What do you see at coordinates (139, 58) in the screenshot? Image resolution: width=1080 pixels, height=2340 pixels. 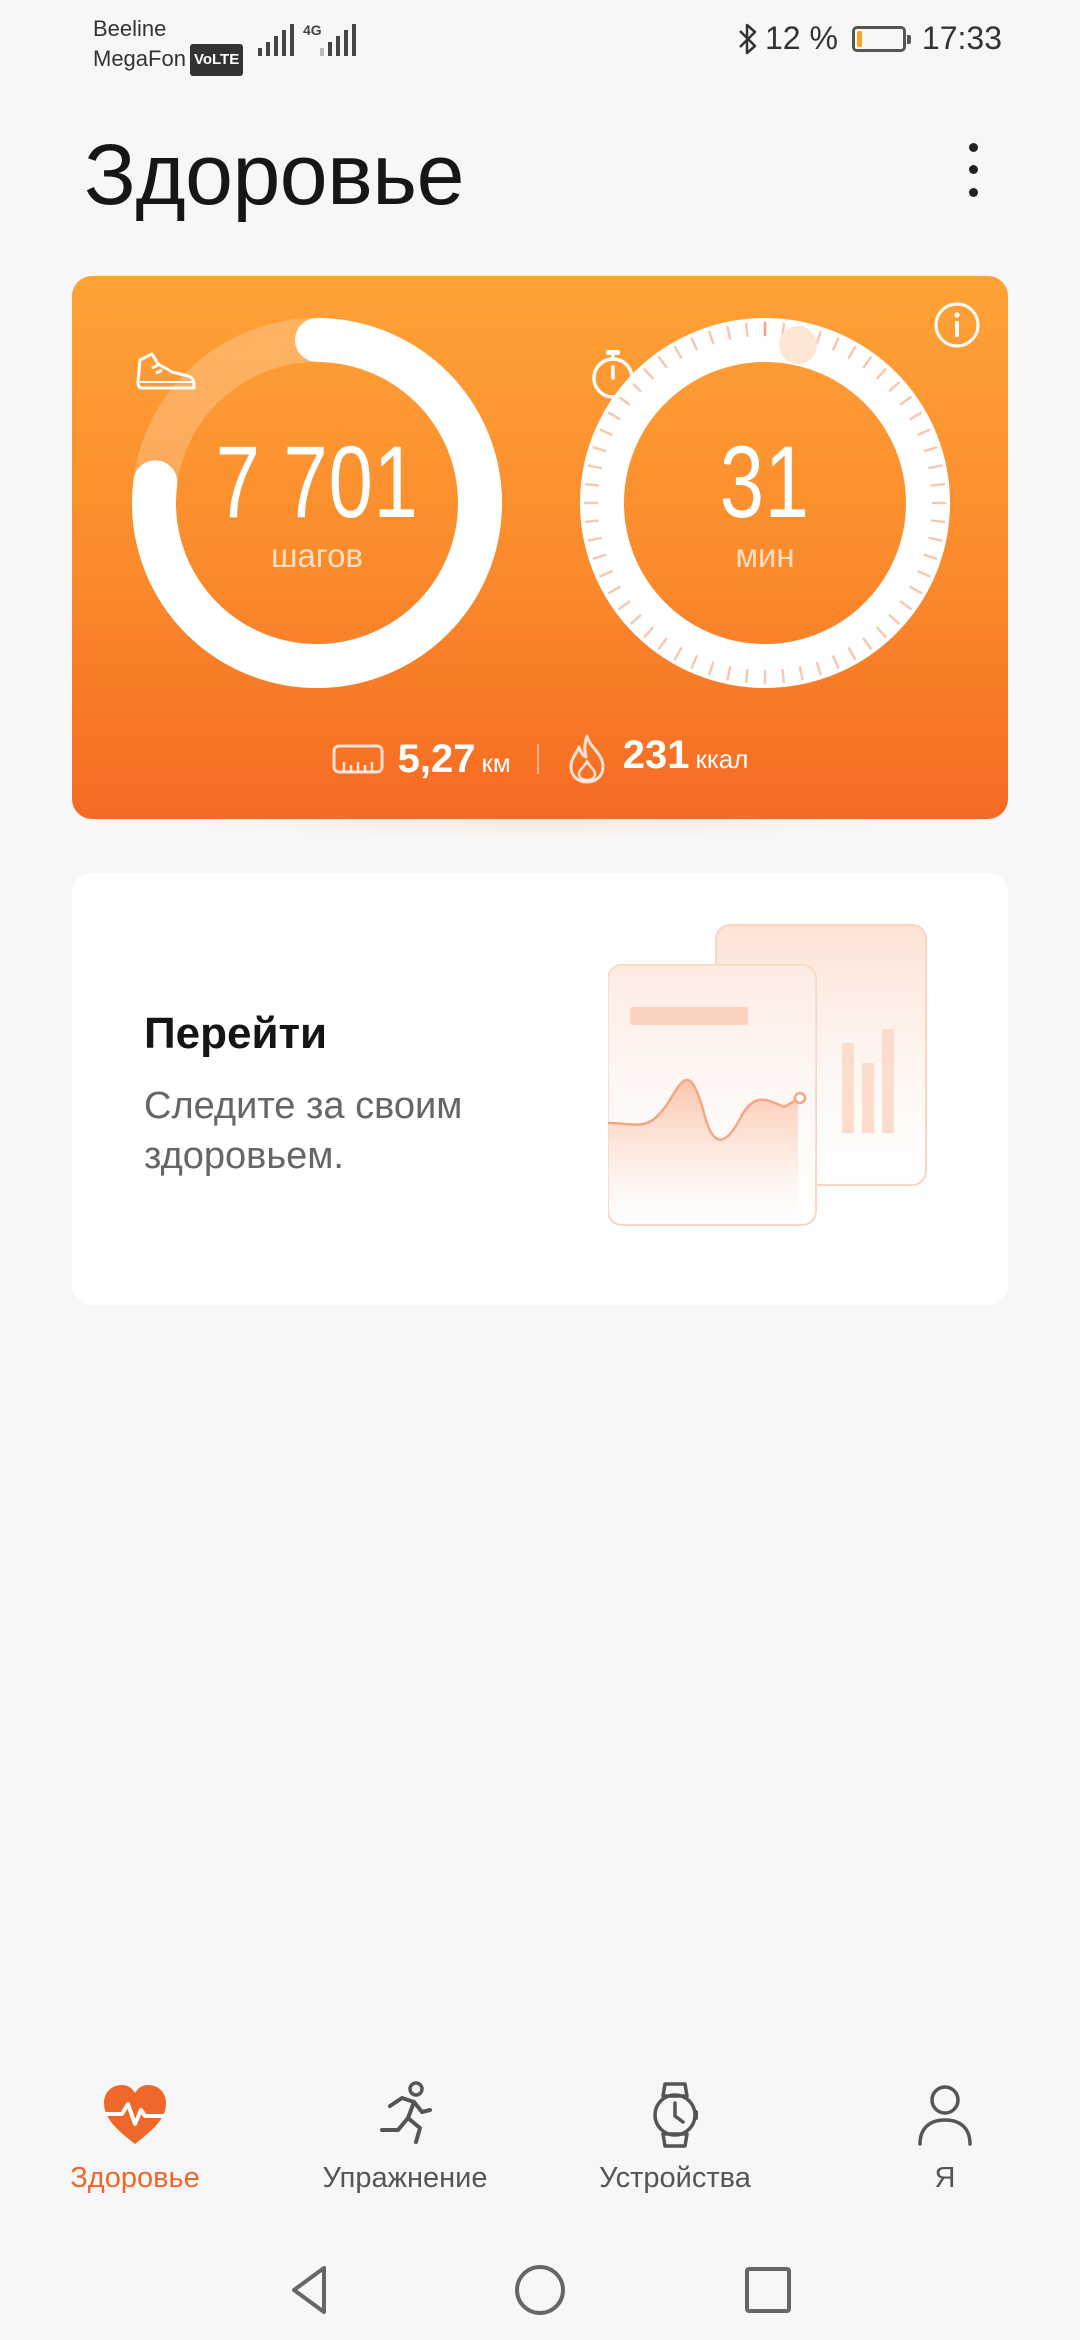 I see `carrier-2: MegaFon` at bounding box center [139, 58].